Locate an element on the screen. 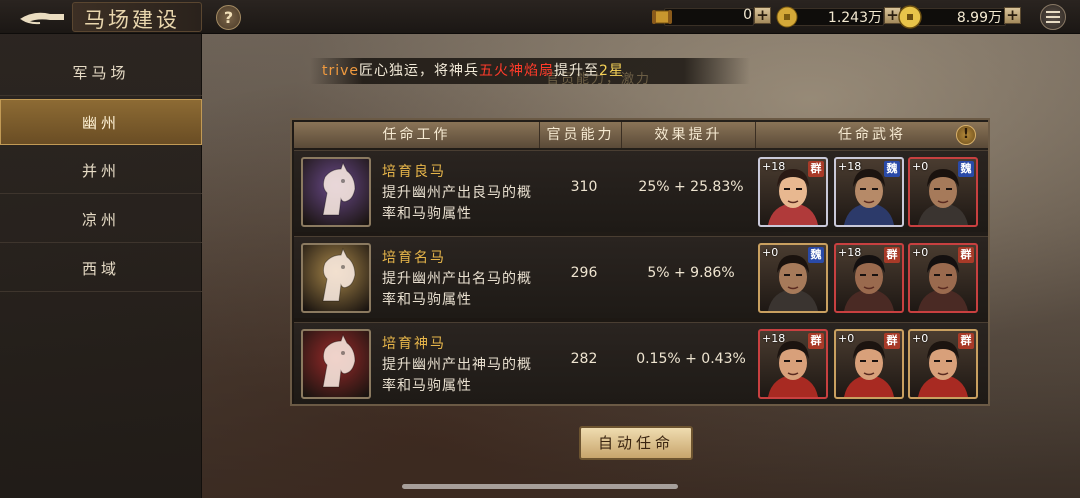  home-indicator is located at coordinates (540, 486).